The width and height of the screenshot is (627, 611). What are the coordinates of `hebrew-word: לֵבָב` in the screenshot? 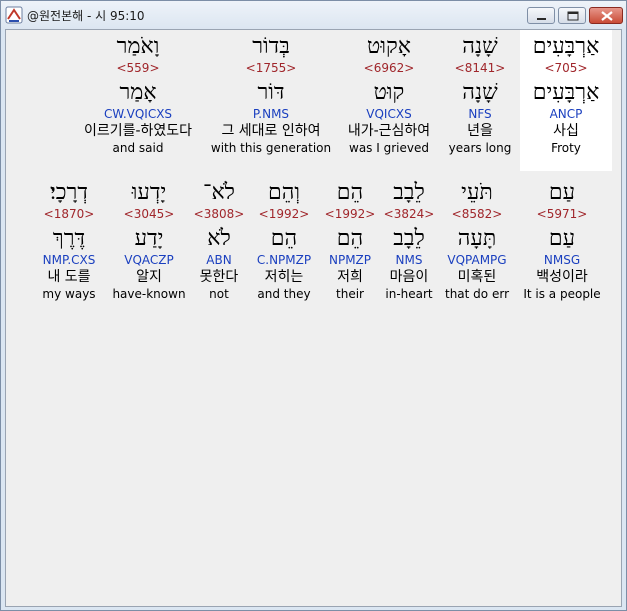 It's located at (409, 192).